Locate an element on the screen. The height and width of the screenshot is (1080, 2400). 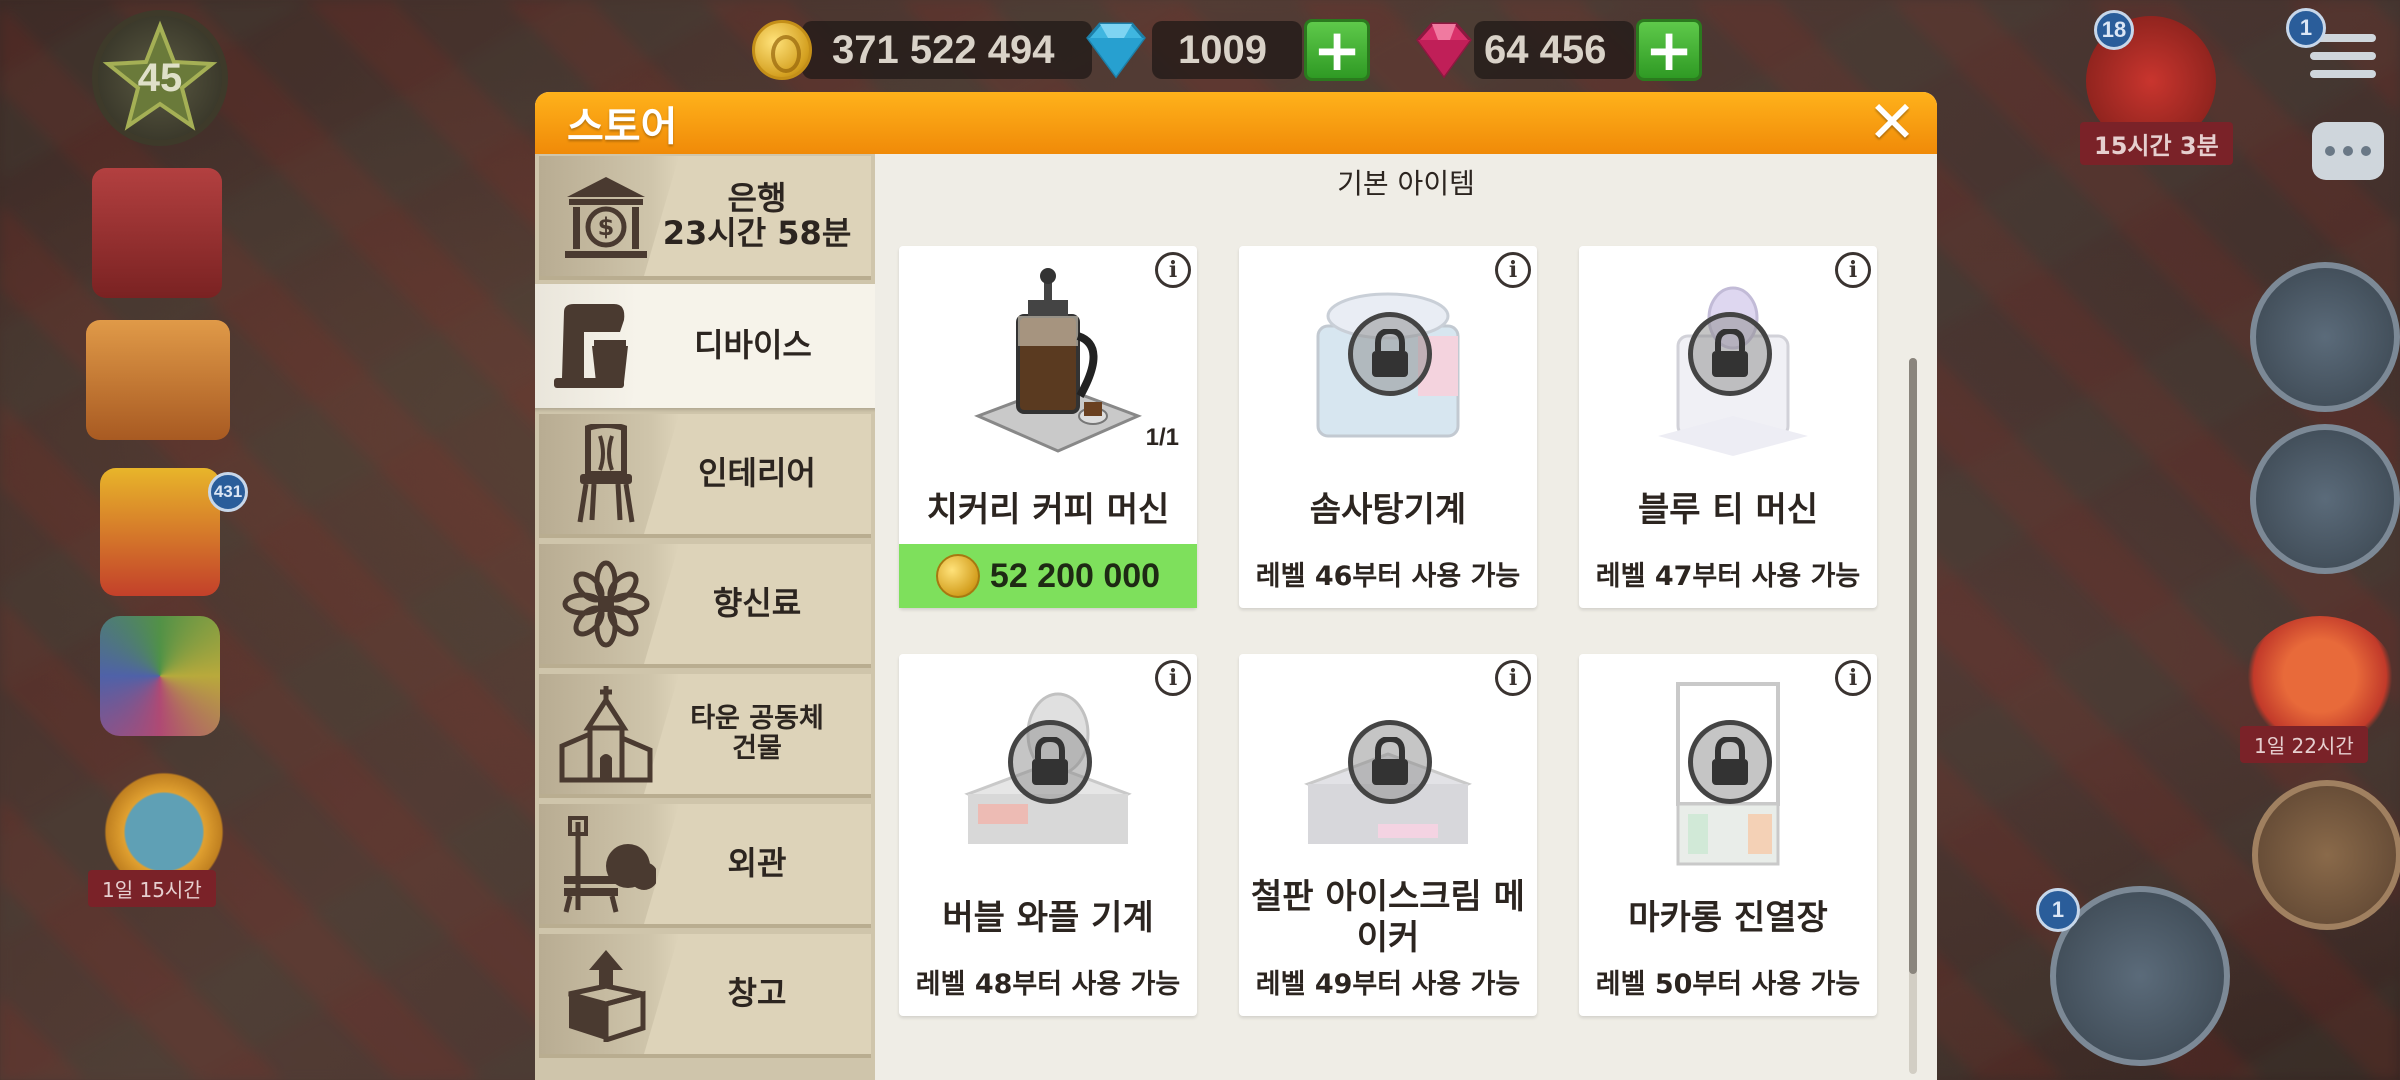
diamond-counter: 1009 + is located at coordinates (1225, 50).